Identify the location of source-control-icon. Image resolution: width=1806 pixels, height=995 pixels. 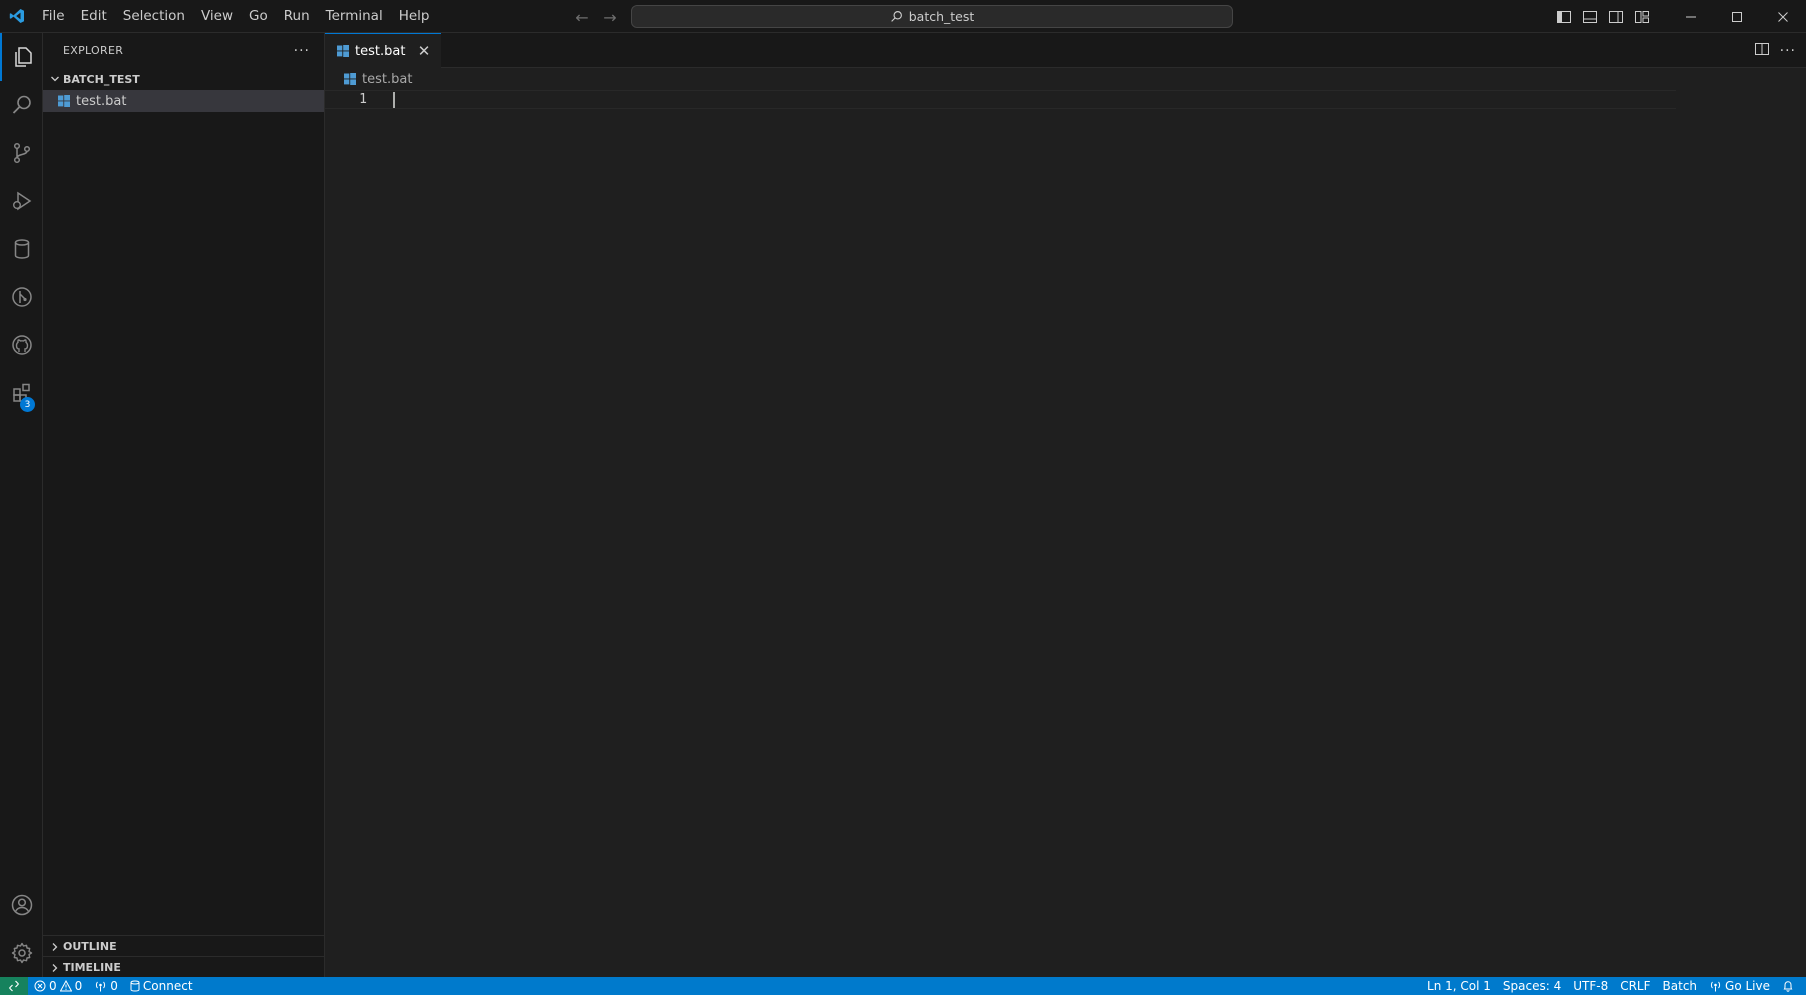
(21, 153).